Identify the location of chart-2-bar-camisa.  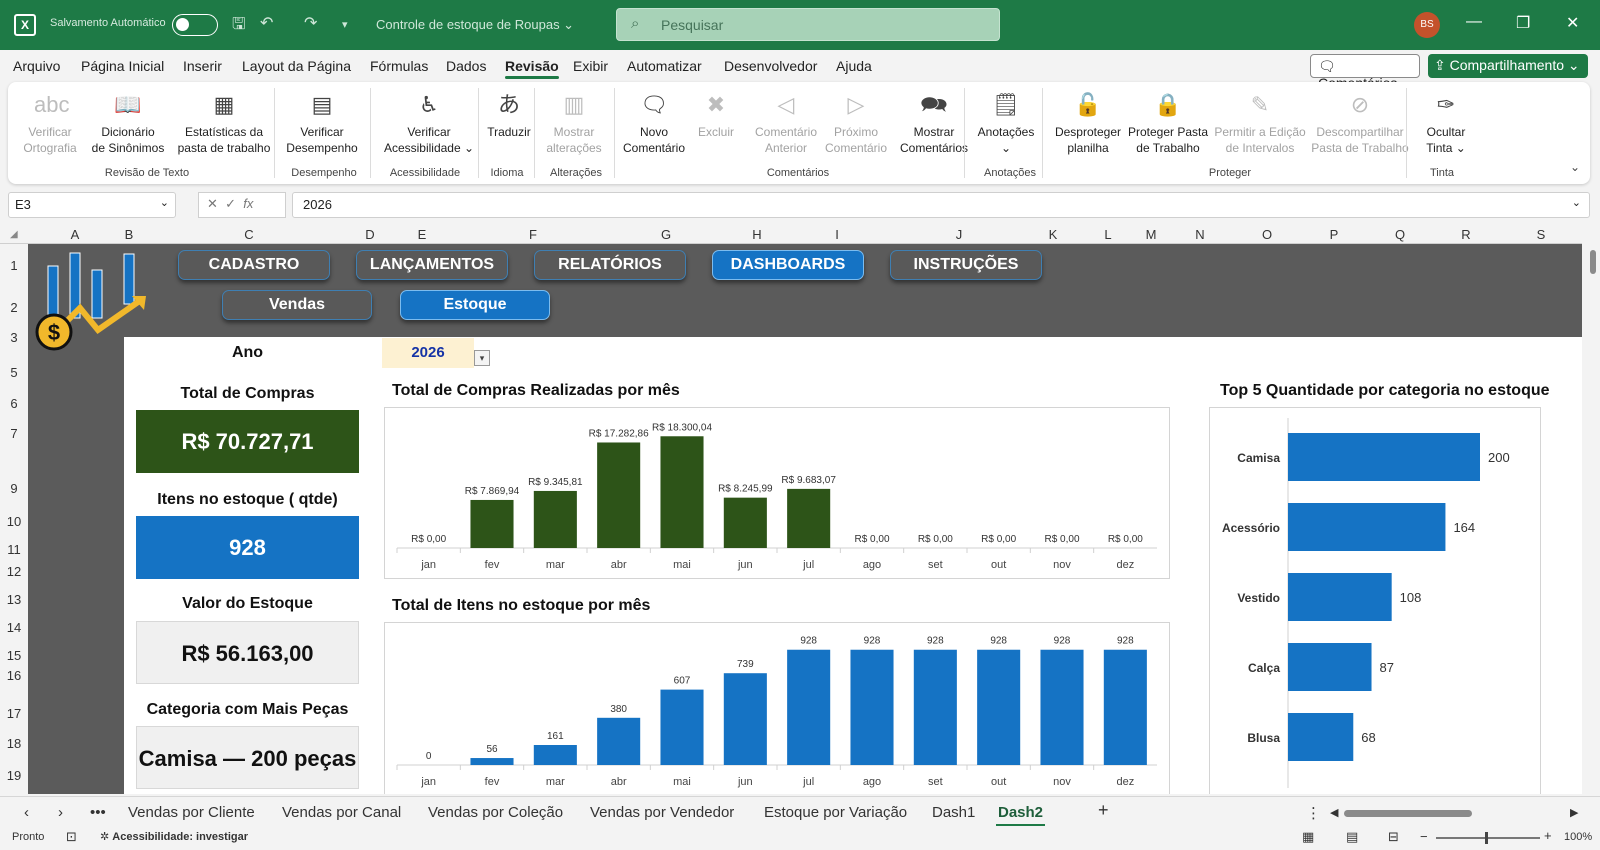
(1384, 457).